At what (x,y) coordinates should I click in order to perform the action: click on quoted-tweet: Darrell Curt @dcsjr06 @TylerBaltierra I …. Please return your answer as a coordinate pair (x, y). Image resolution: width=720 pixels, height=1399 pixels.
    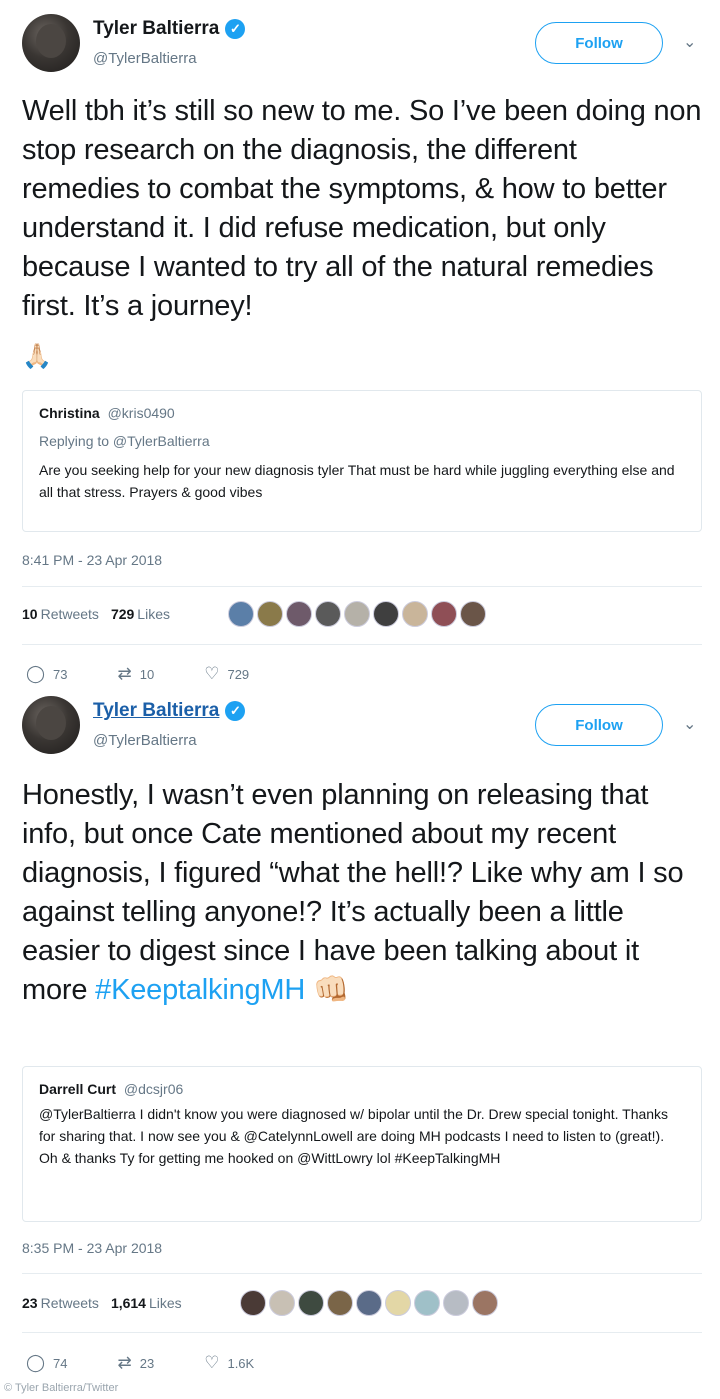
    Looking at the image, I should click on (362, 1144).